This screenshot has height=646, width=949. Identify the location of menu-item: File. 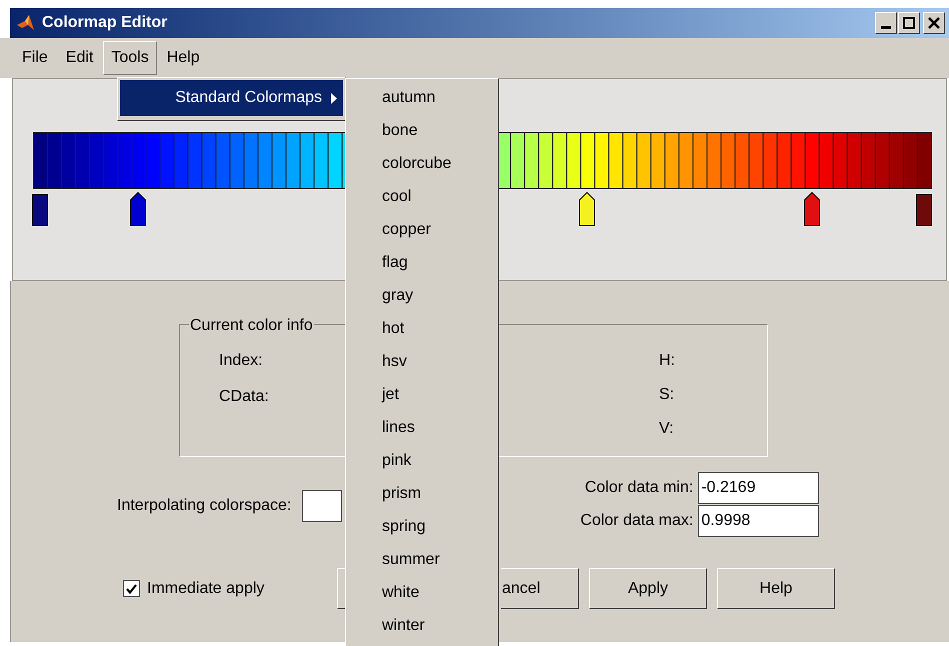
(35, 58).